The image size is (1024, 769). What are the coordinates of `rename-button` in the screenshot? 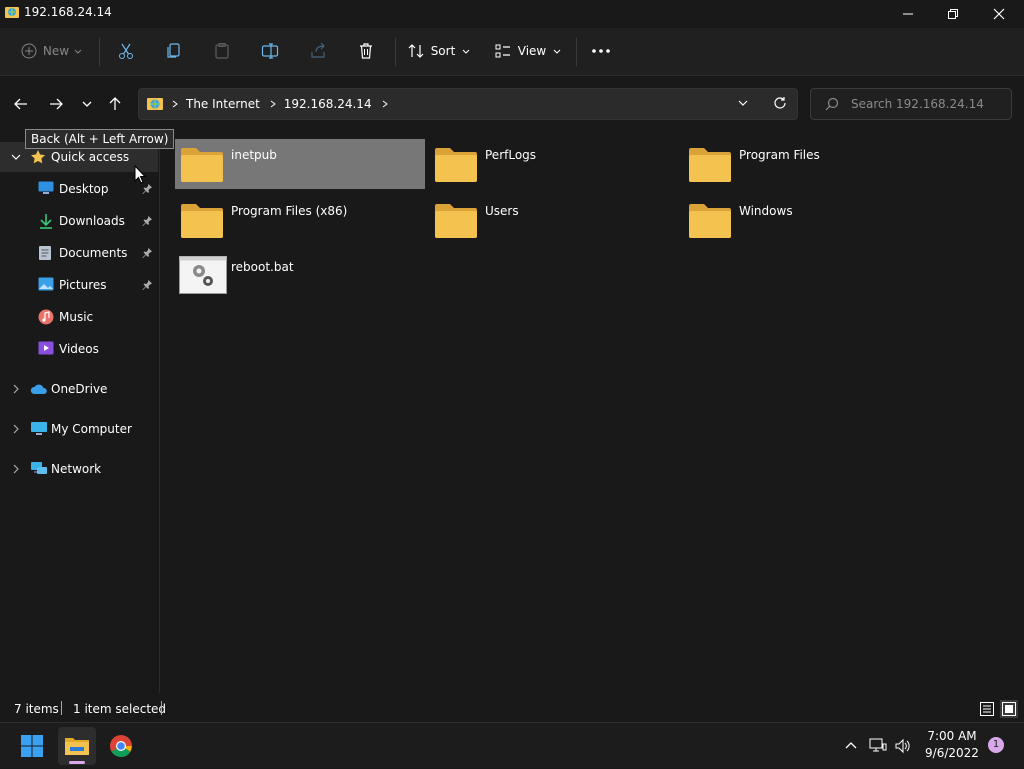 It's located at (270, 51).